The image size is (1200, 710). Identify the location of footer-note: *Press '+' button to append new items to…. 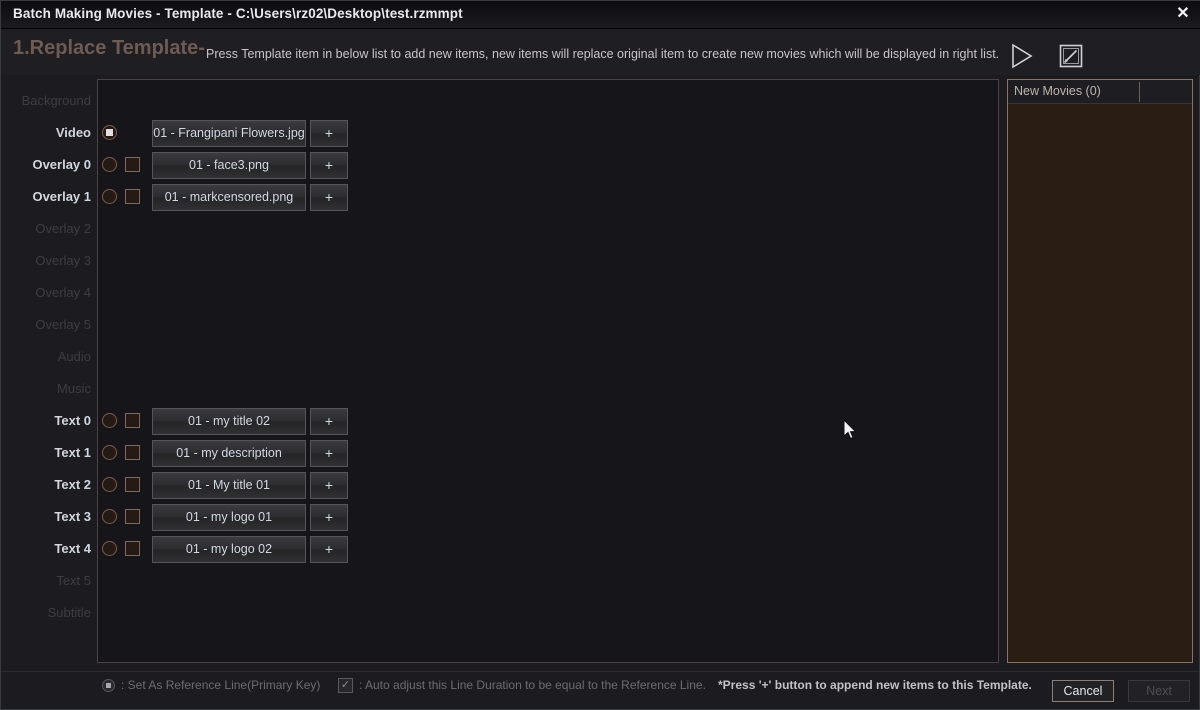
(875, 685).